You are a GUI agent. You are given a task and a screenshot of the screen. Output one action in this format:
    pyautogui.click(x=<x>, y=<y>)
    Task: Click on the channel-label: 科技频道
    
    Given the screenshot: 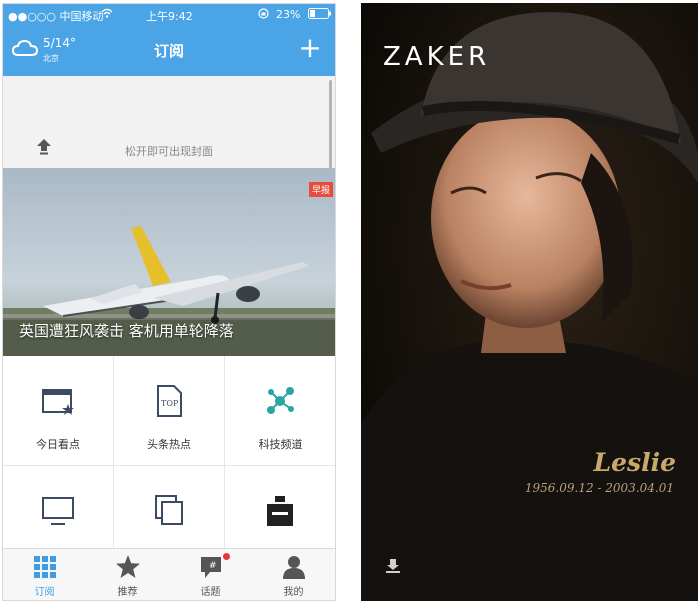 What is the action you would take?
    pyautogui.click(x=280, y=444)
    